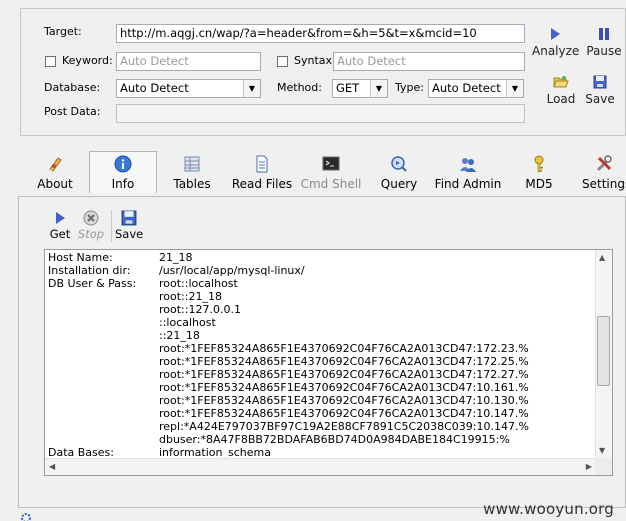 This screenshot has width=626, height=521. Describe the element at coordinates (468, 165) in the screenshot. I see `users-icon` at that location.